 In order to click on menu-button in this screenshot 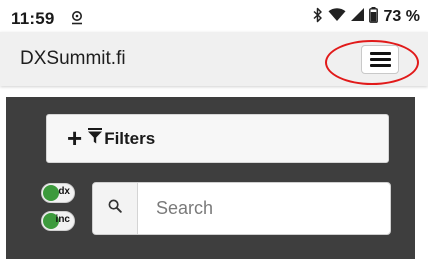, I will do `click(380, 59)`.